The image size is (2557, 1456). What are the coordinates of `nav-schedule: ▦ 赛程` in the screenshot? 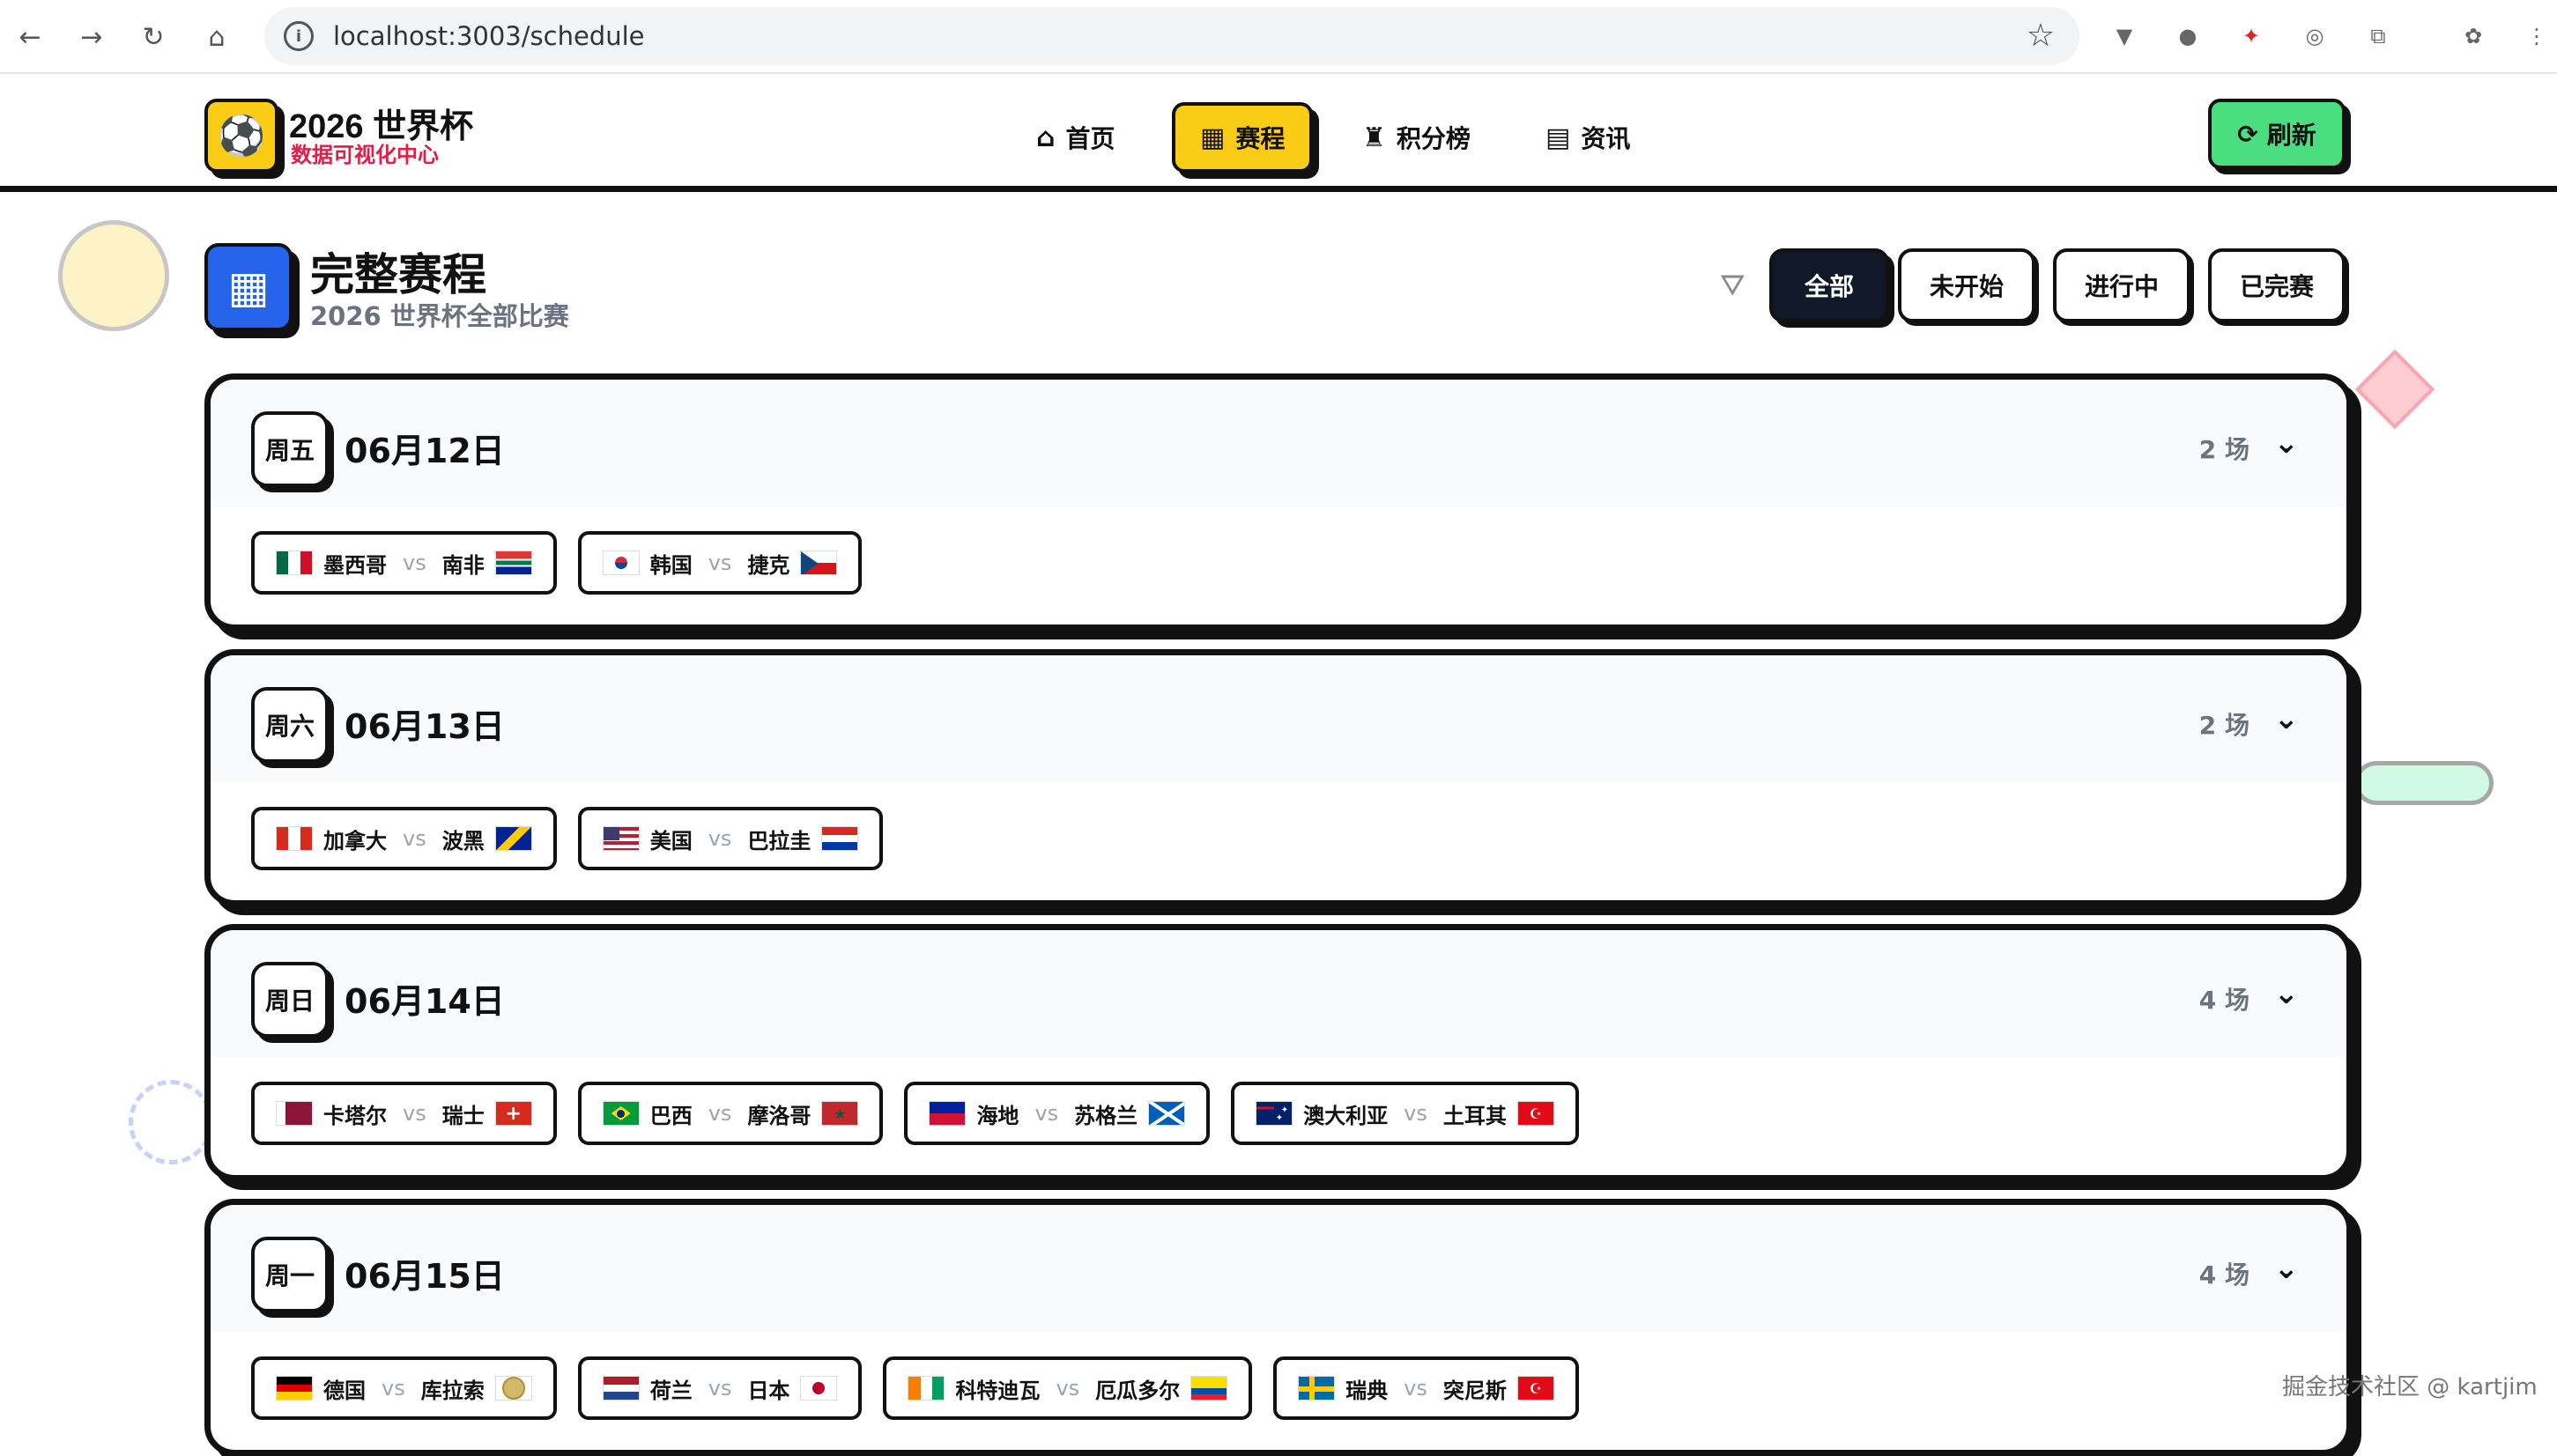 It's located at (1243, 137).